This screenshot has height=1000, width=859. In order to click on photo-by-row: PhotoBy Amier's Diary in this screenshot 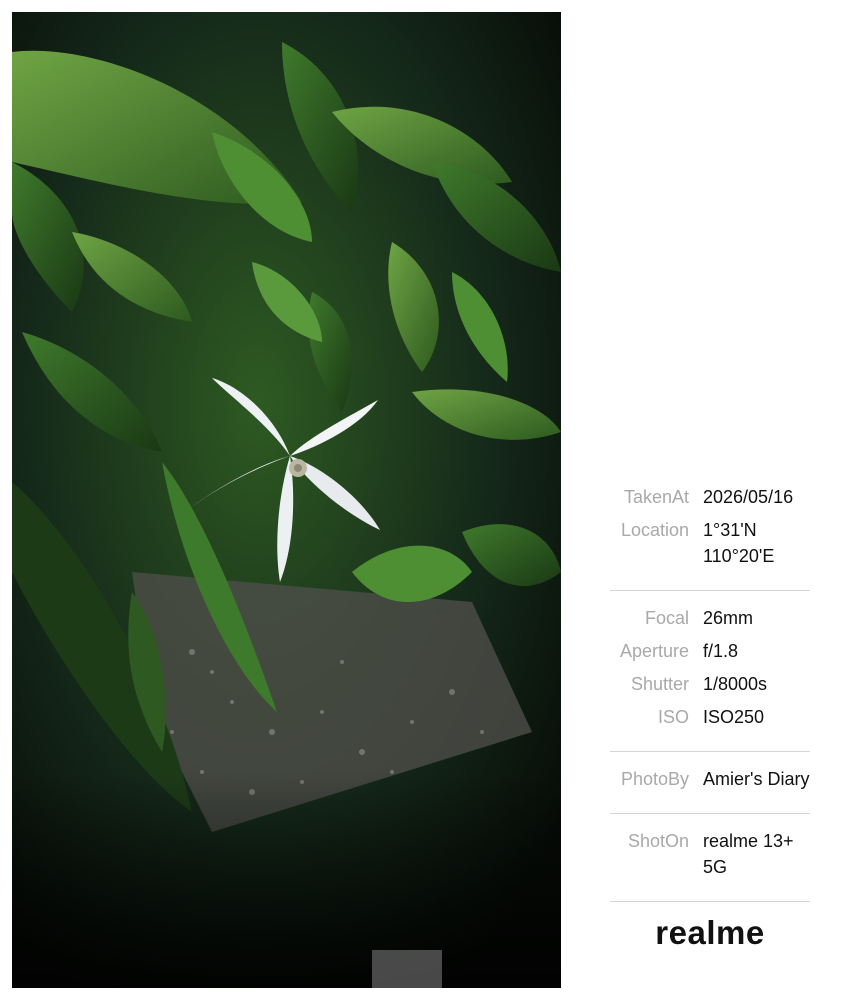, I will do `click(730, 779)`.